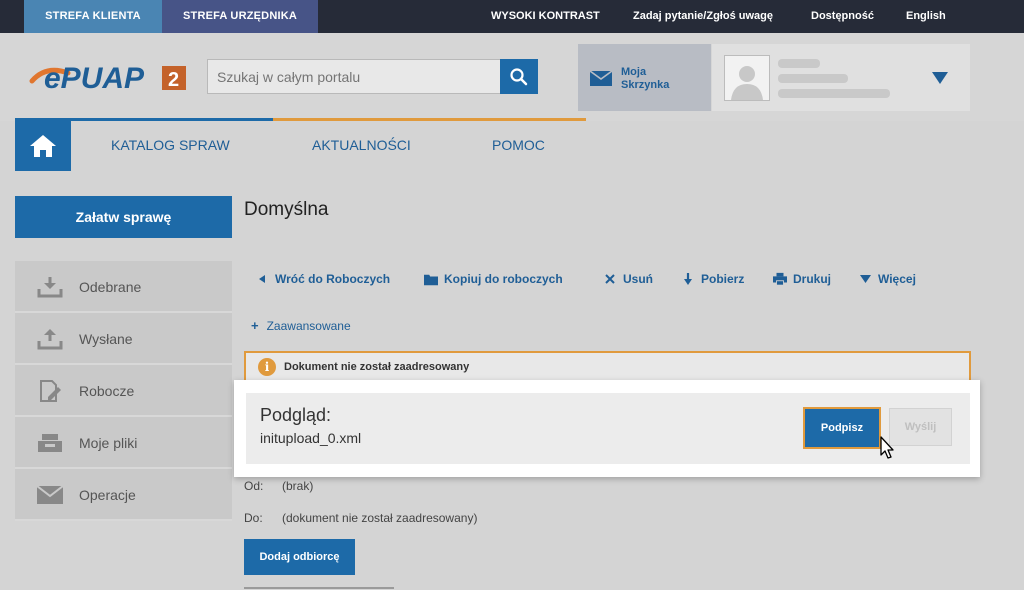 The width and height of the screenshot is (1024, 590). What do you see at coordinates (107, 495) in the screenshot?
I see `sidebar-item-label: Operacje` at bounding box center [107, 495].